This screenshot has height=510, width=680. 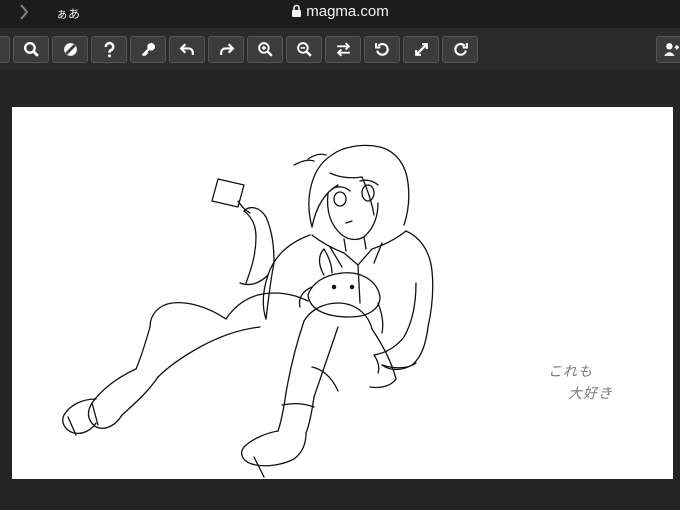 I want to click on lock-icon, so click(x=297, y=10).